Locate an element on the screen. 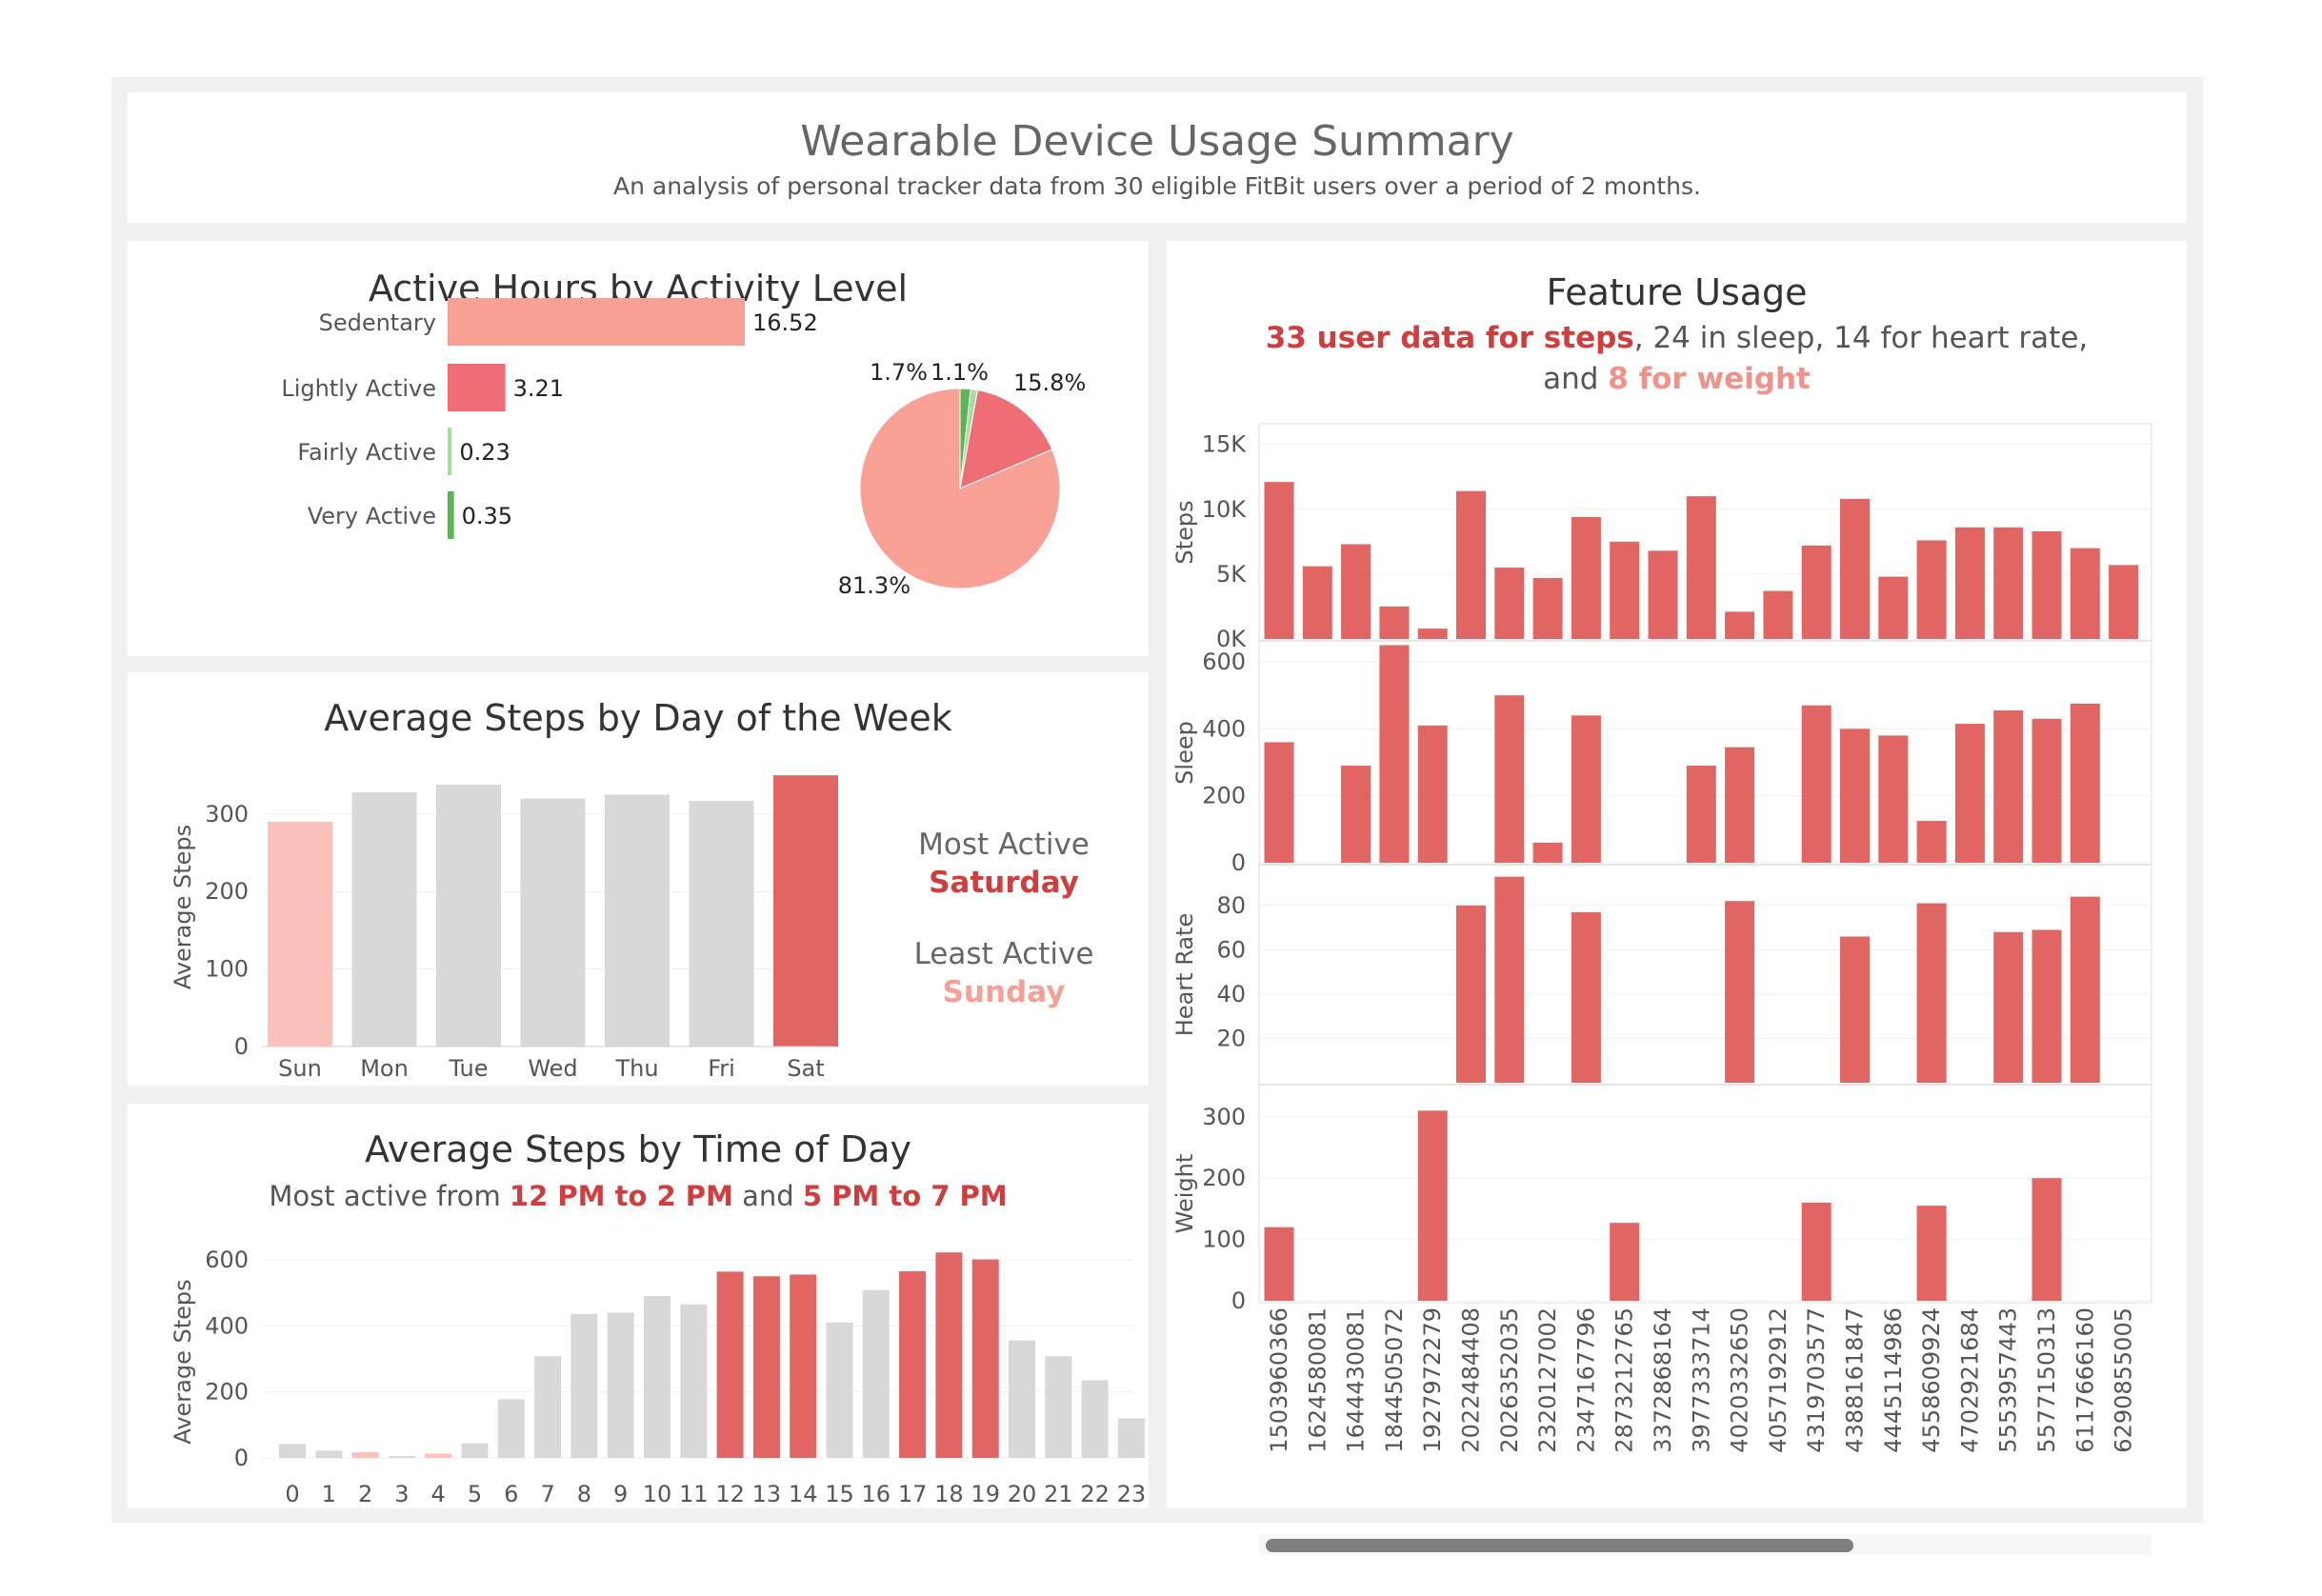  x-tick-label: Fri is located at coordinates (721, 1068).